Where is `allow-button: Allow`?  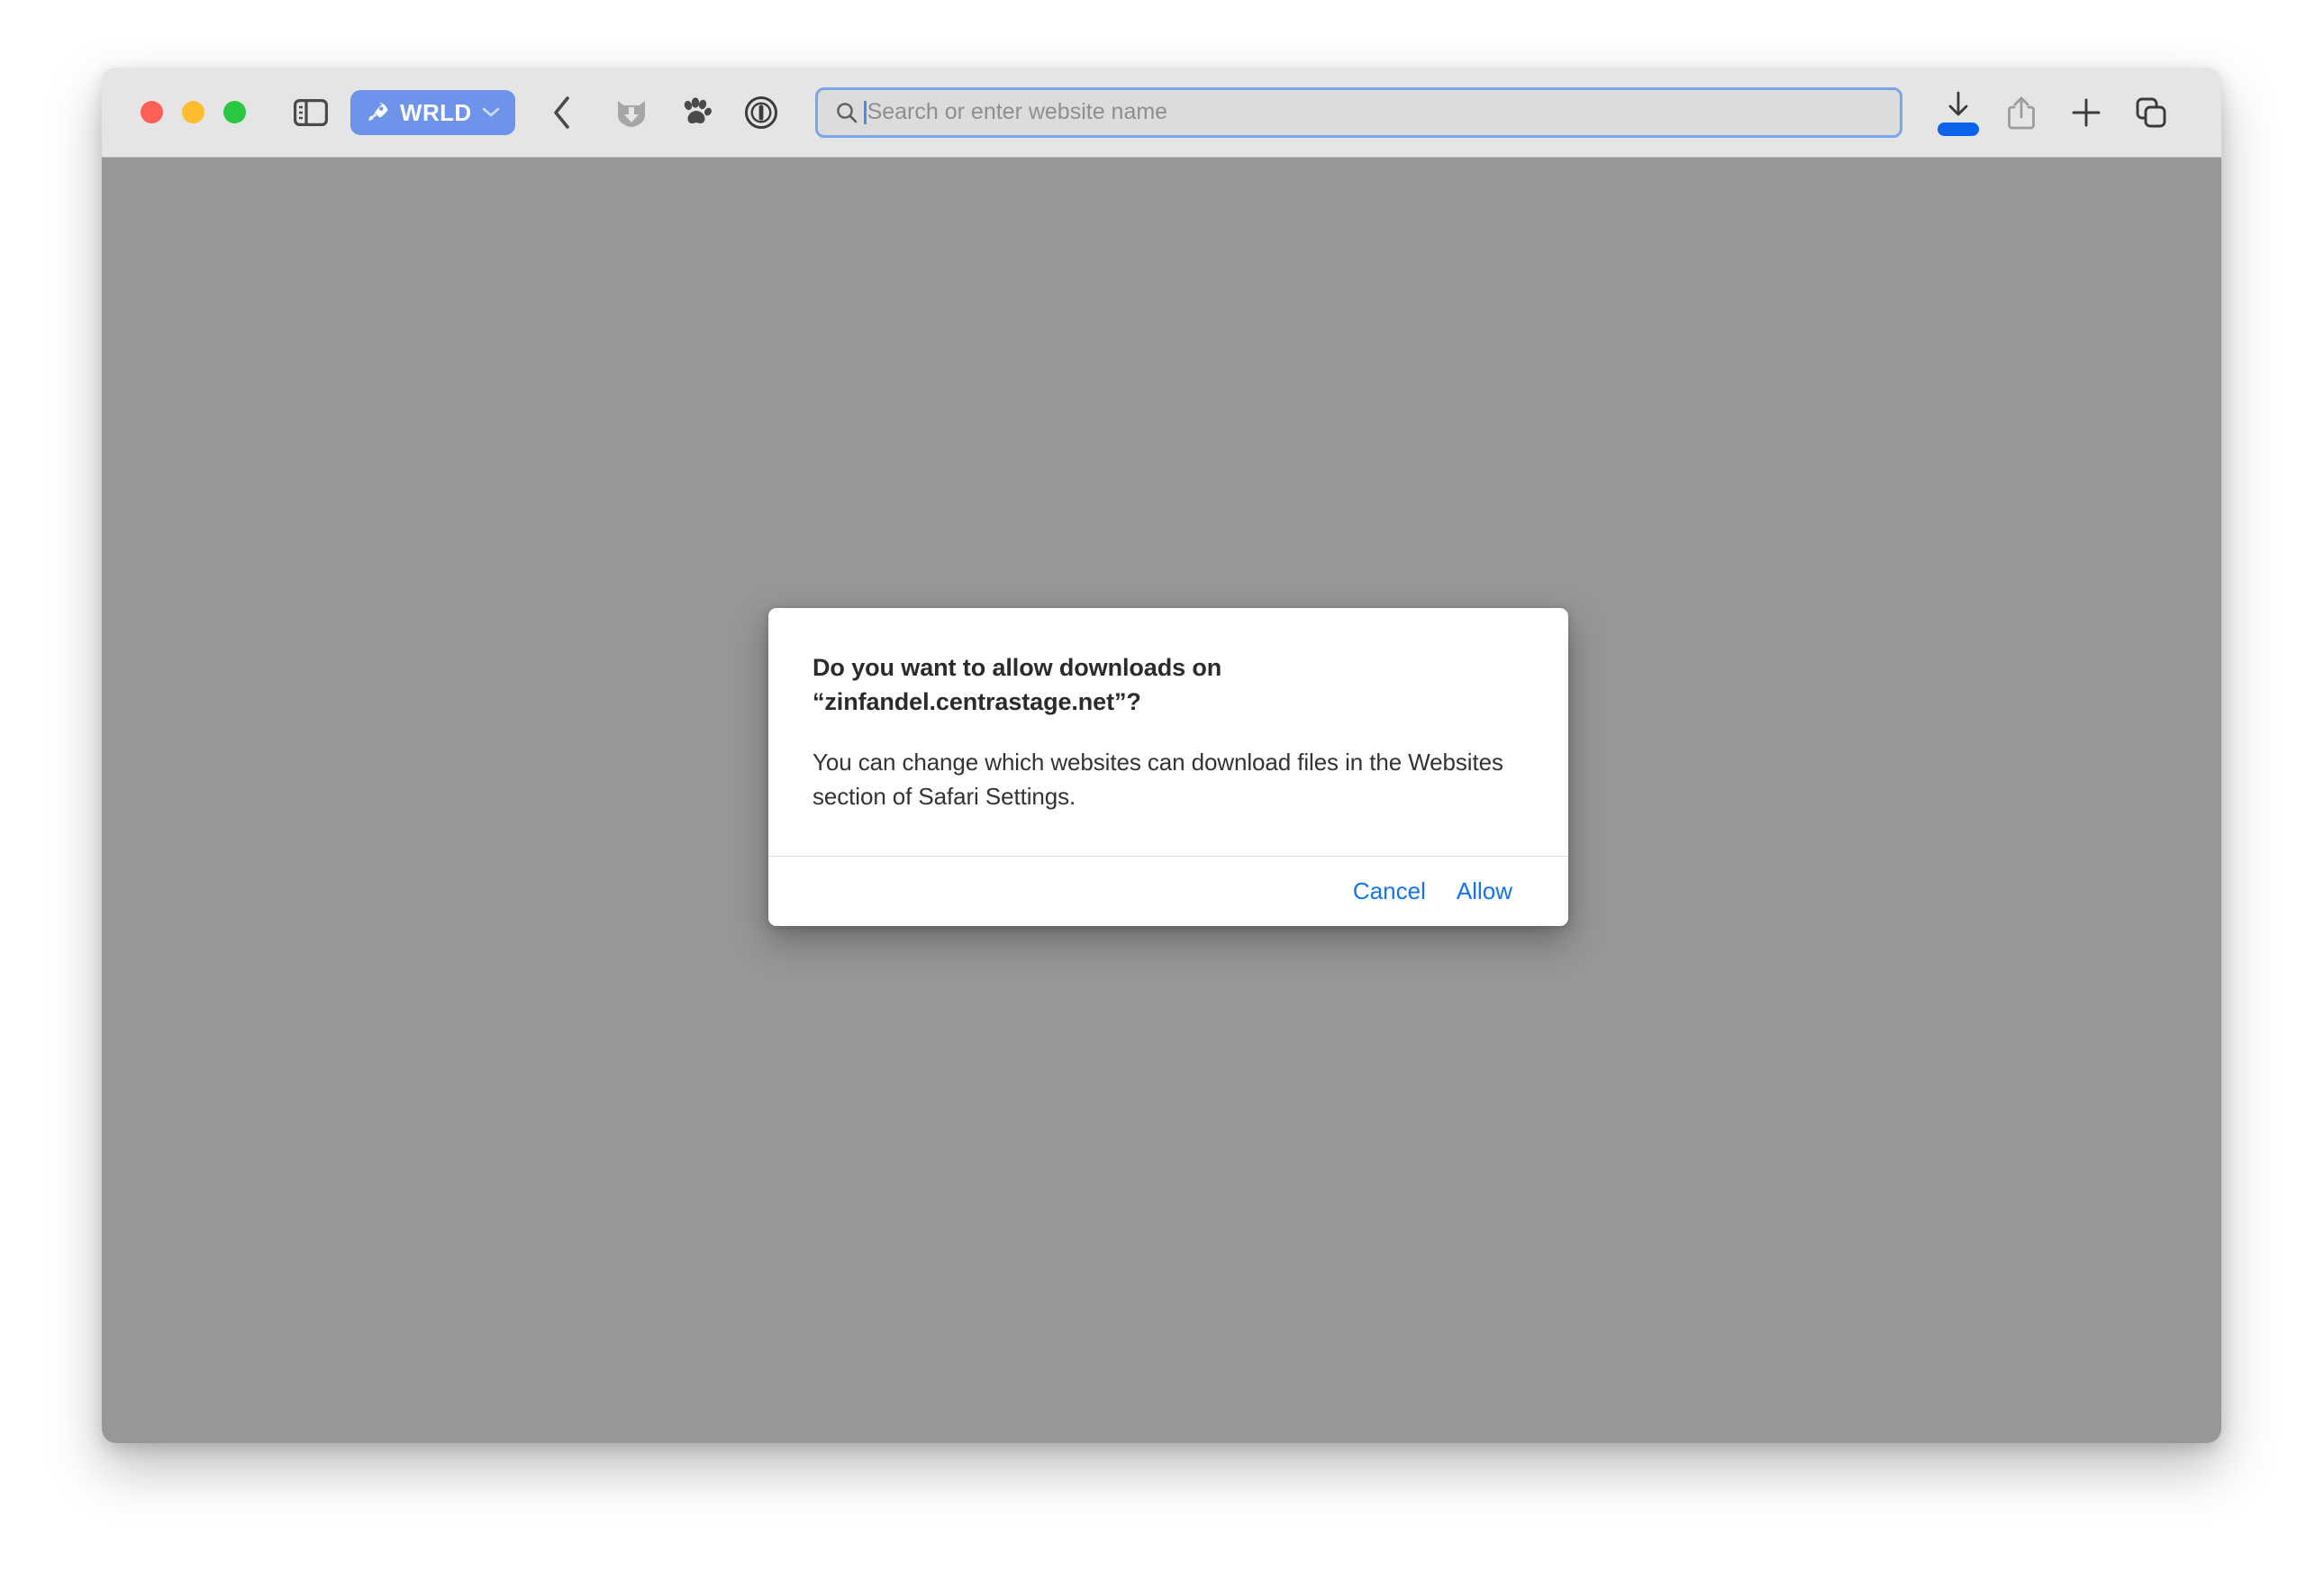 allow-button: Allow is located at coordinates (1485, 891).